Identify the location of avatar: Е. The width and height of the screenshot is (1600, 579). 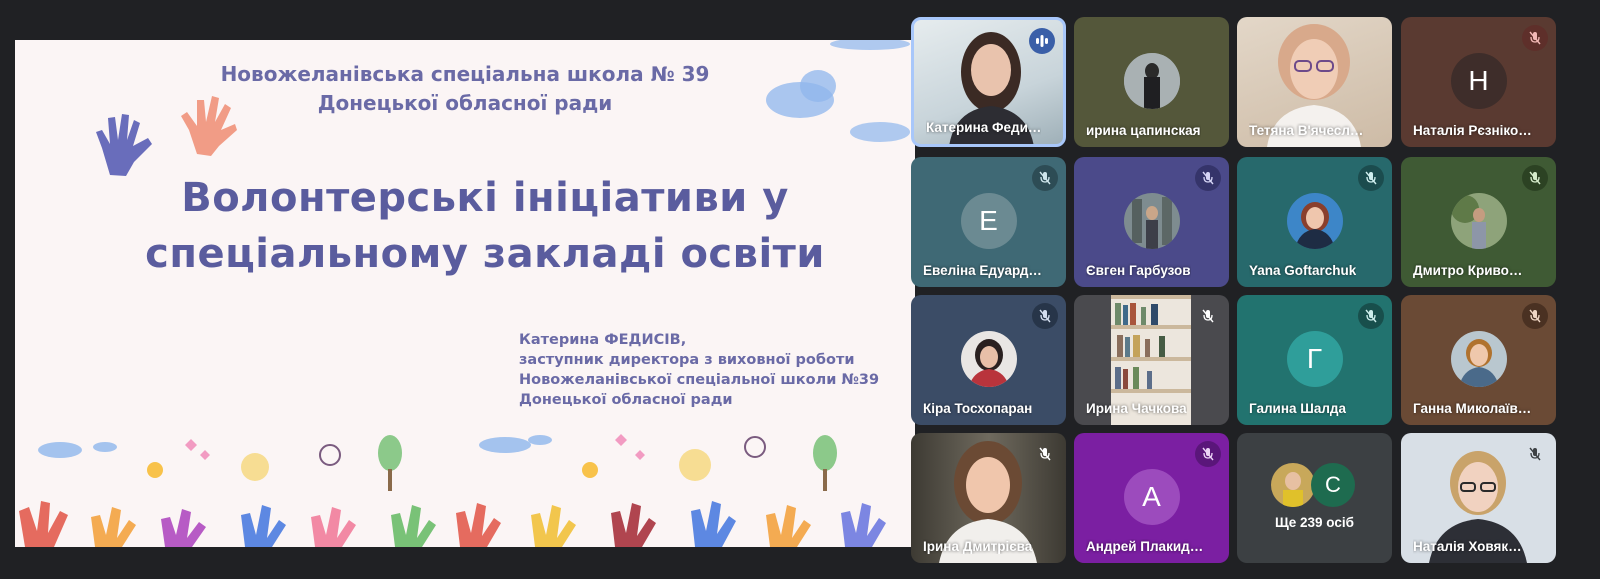
(988, 221).